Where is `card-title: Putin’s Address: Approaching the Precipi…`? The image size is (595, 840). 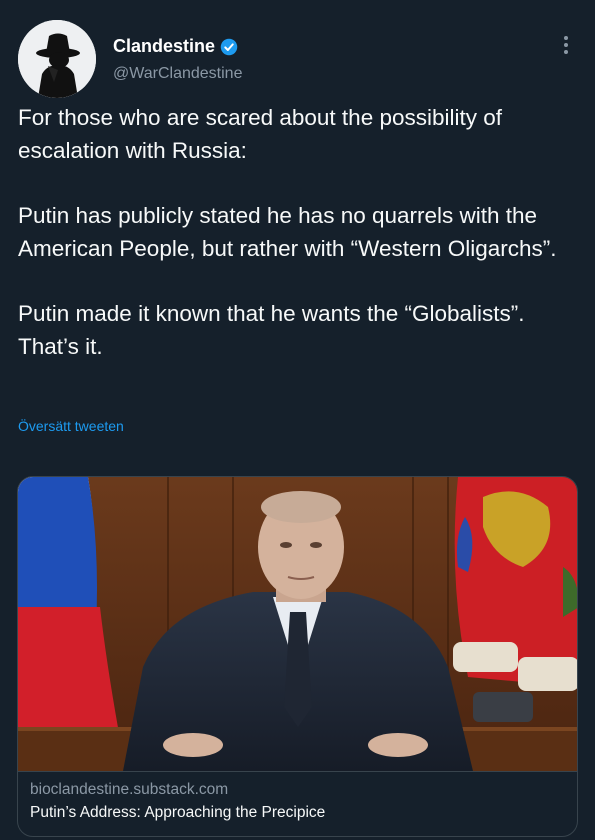
card-title: Putin’s Address: Approaching the Precipi… is located at coordinates (178, 812).